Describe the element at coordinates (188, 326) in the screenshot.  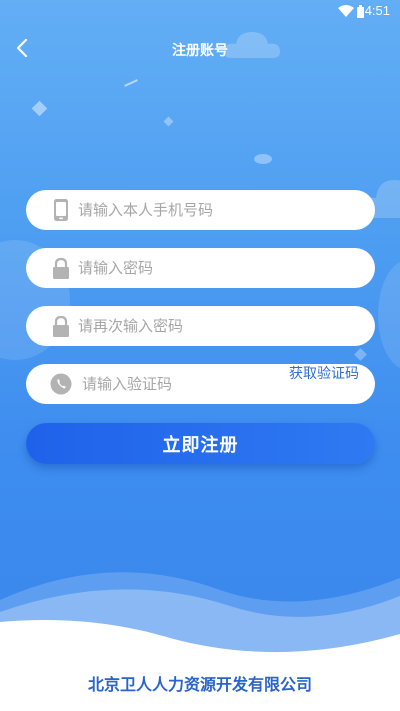
I see `confirm-password-input` at that location.